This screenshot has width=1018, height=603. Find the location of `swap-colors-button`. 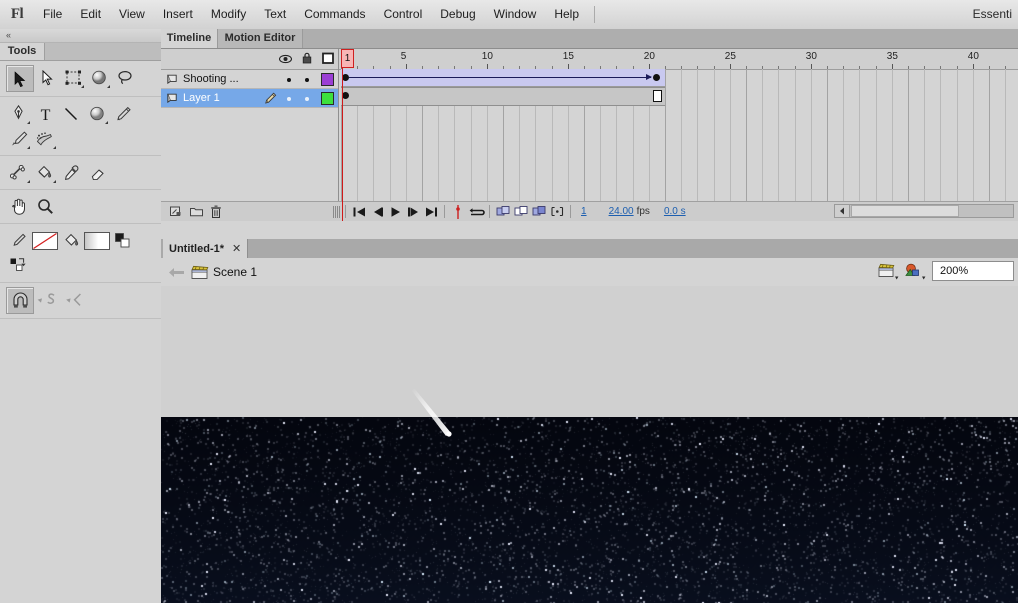

swap-colors-button is located at coordinates (19, 265).